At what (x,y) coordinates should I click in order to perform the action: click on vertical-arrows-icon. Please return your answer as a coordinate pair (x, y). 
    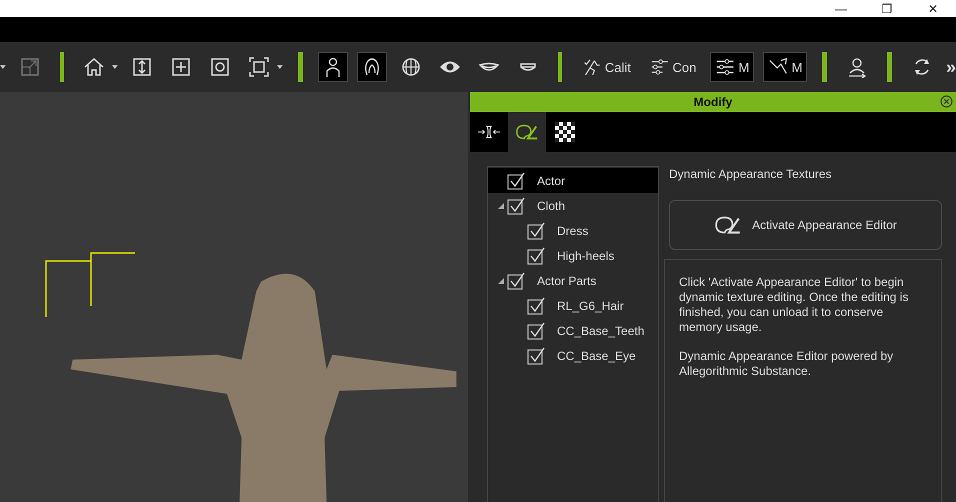
    Looking at the image, I should click on (142, 67).